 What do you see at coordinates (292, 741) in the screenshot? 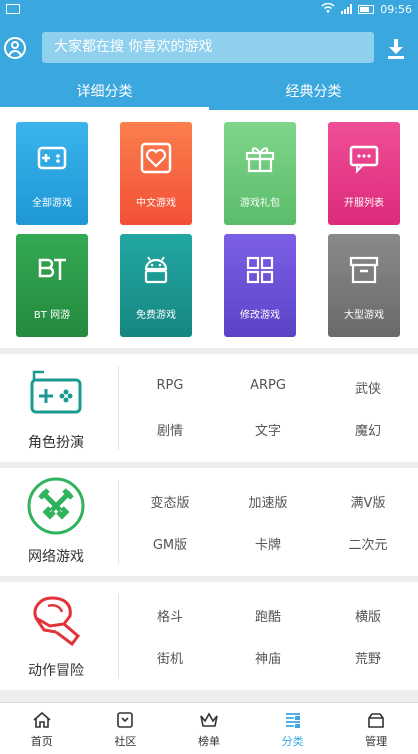
I see `nav-label: 分类` at bounding box center [292, 741].